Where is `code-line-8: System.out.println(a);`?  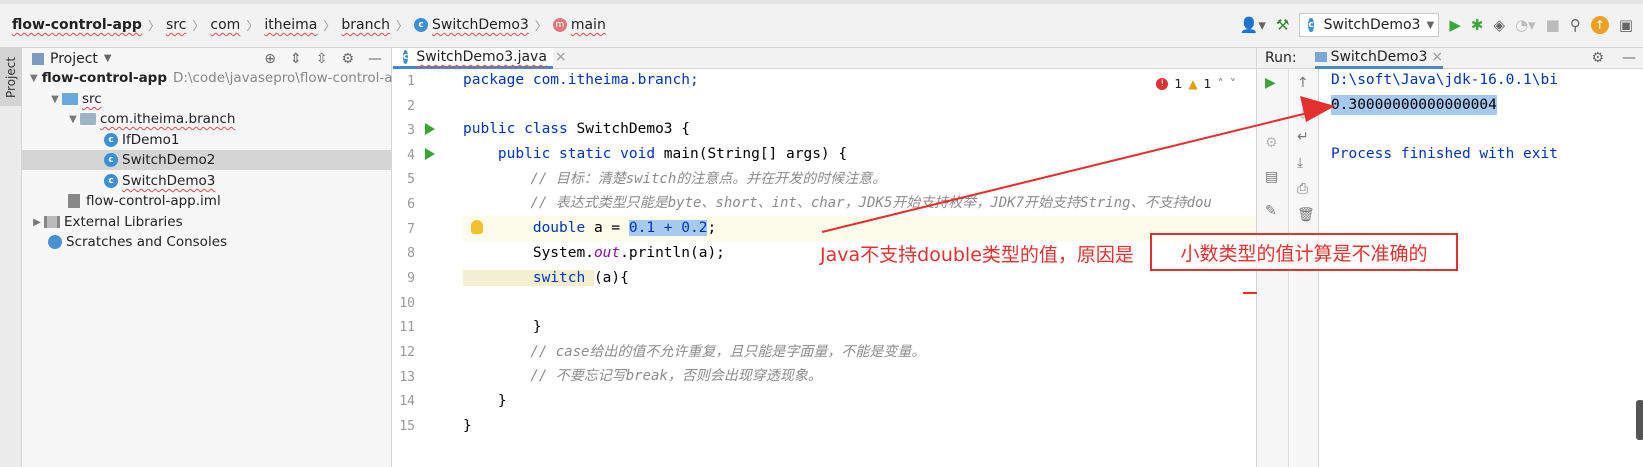 code-line-8: System.out.println(a); is located at coordinates (594, 253).